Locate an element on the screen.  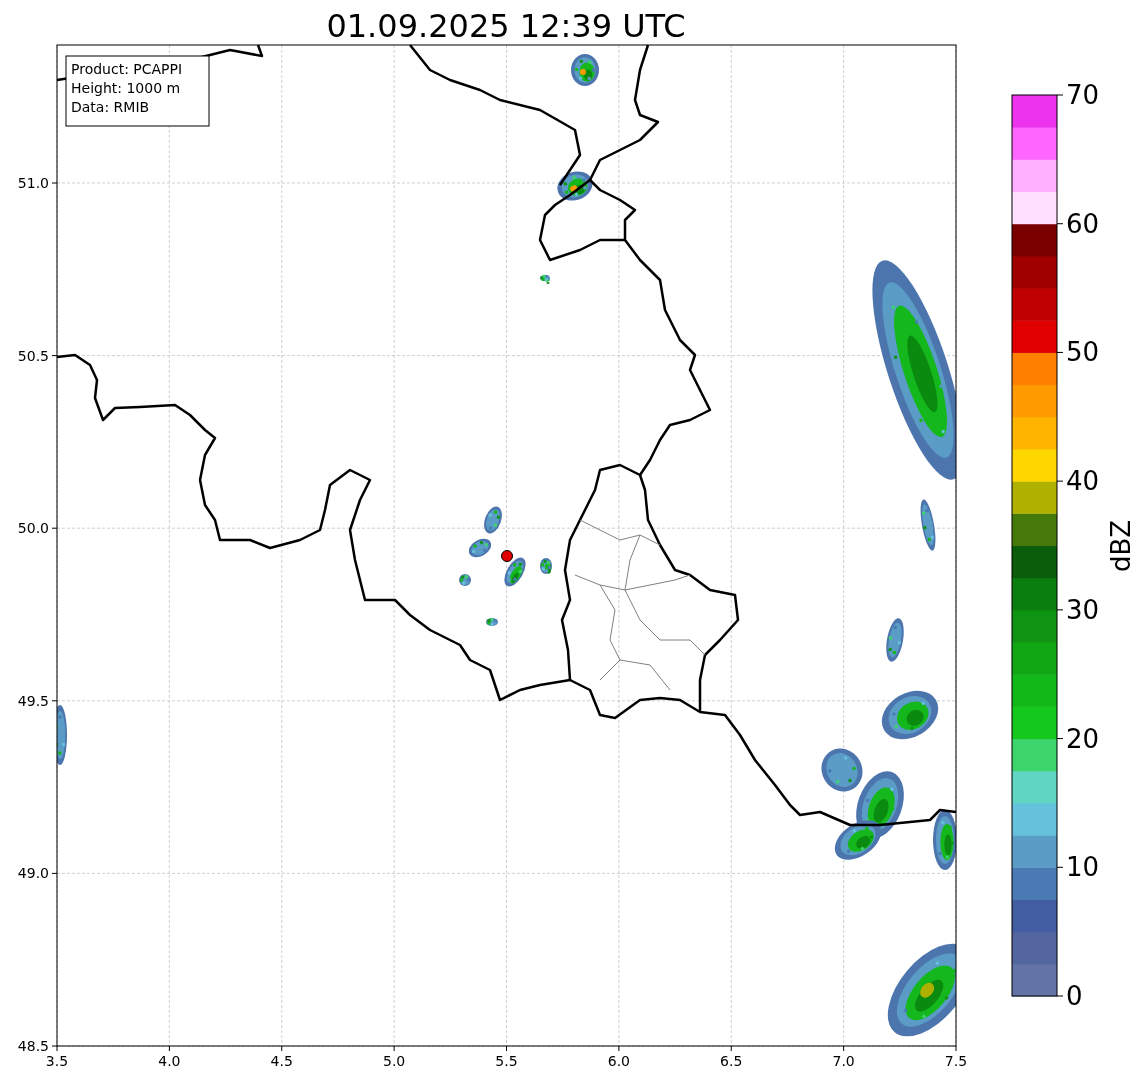
x-axis-tick-label: 3.5 is located at coordinates (57, 1061).